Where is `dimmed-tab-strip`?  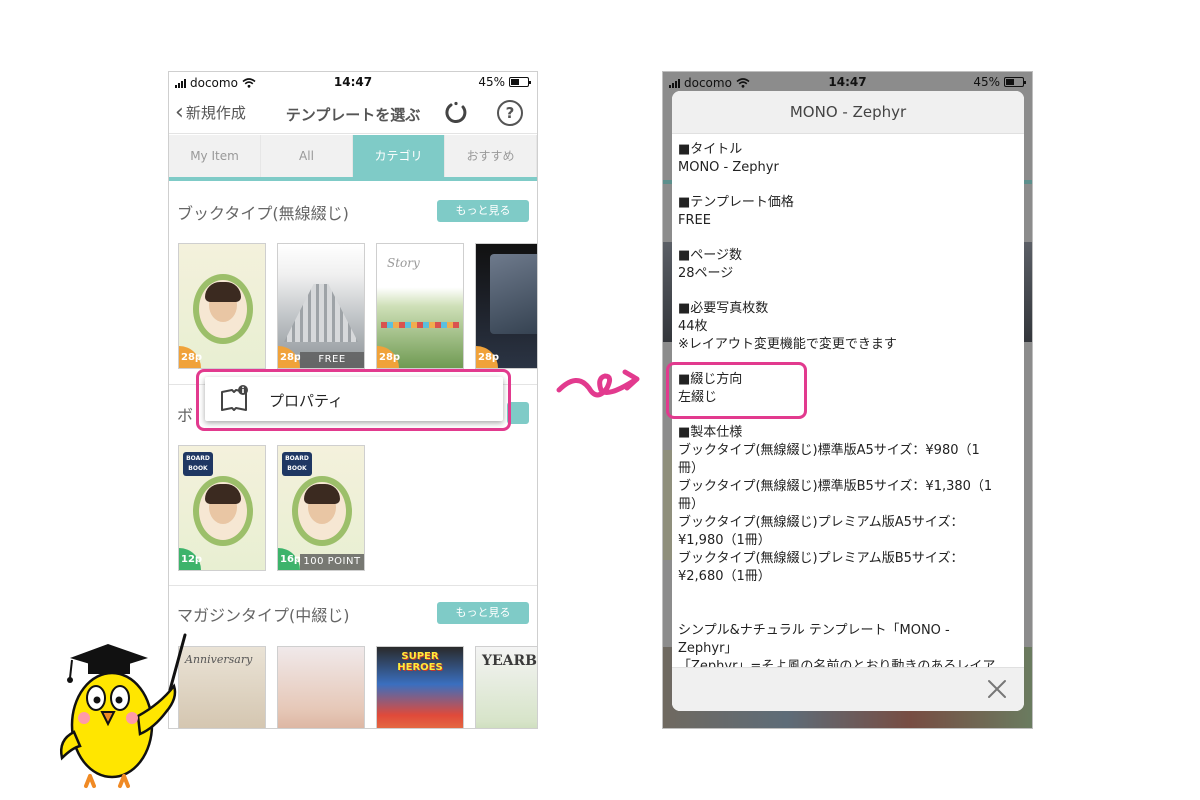 dimmed-tab-strip is located at coordinates (1028, 182).